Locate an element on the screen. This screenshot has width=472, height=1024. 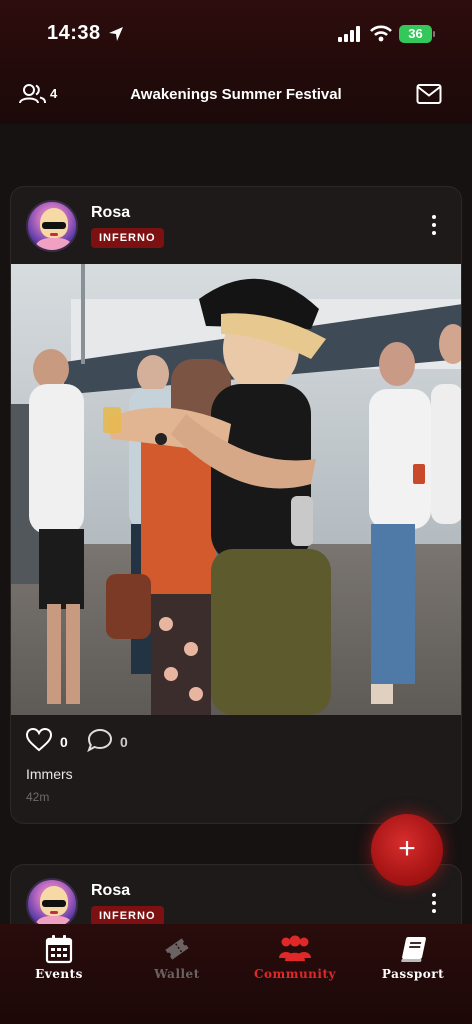
top-bar: 14:38 36 4 Awakenings Summer Festival is located at coordinates (236, 62).